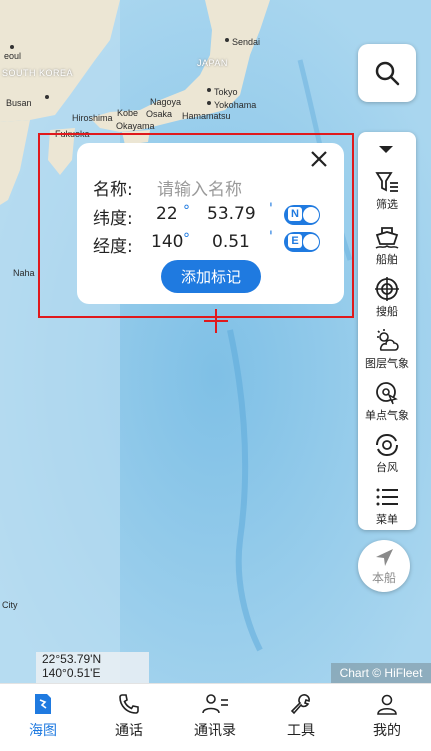 This screenshot has width=431, height=751. Describe the element at coordinates (300, 704) in the screenshot. I see `tools-icon` at that location.